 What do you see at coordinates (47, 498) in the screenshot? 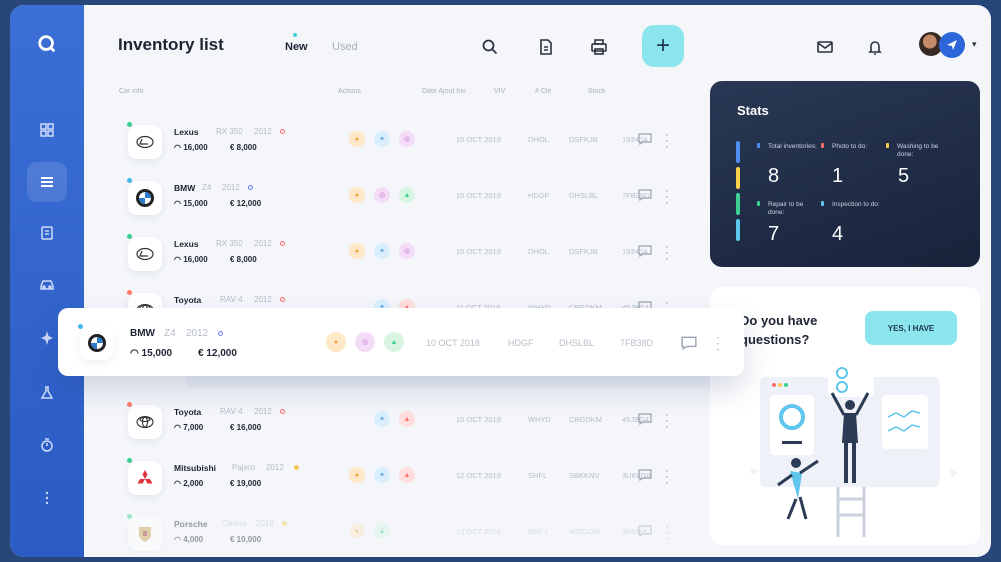
I see `sidebar-more-icon` at bounding box center [47, 498].